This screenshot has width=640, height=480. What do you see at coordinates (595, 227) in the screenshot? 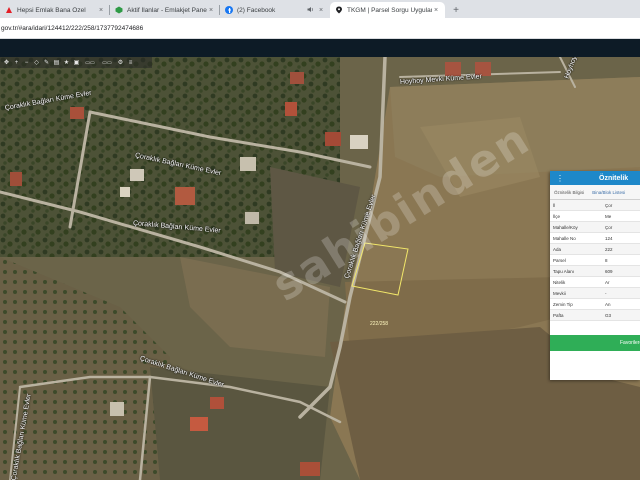
I see `table-row: Mahalle/Köy Çor` at bounding box center [595, 227].